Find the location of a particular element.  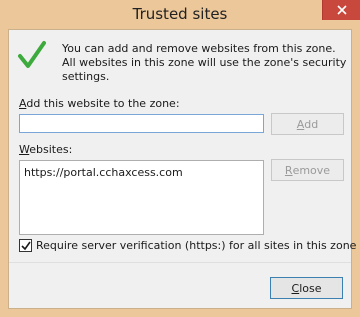

checkmark-icon is located at coordinates (32, 54).